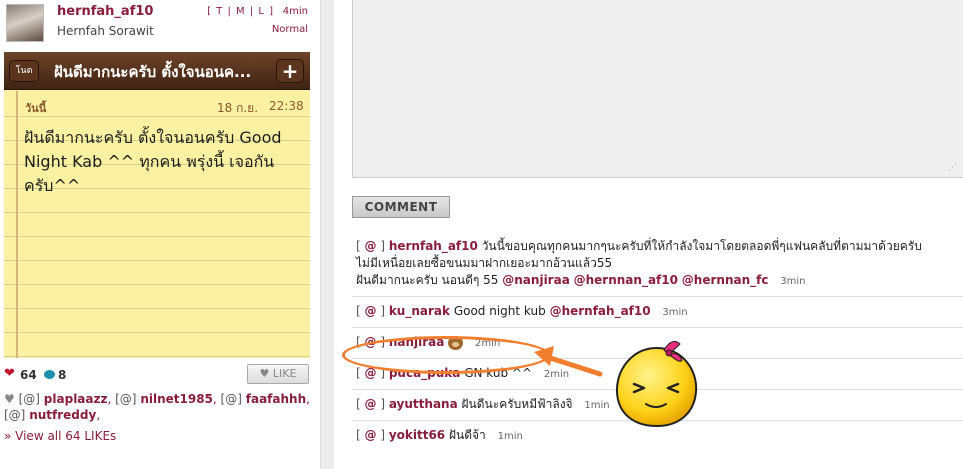 The width and height of the screenshot is (963, 469). Describe the element at coordinates (62, 415) in the screenshot. I see `liker-name: nutfreddy` at that location.